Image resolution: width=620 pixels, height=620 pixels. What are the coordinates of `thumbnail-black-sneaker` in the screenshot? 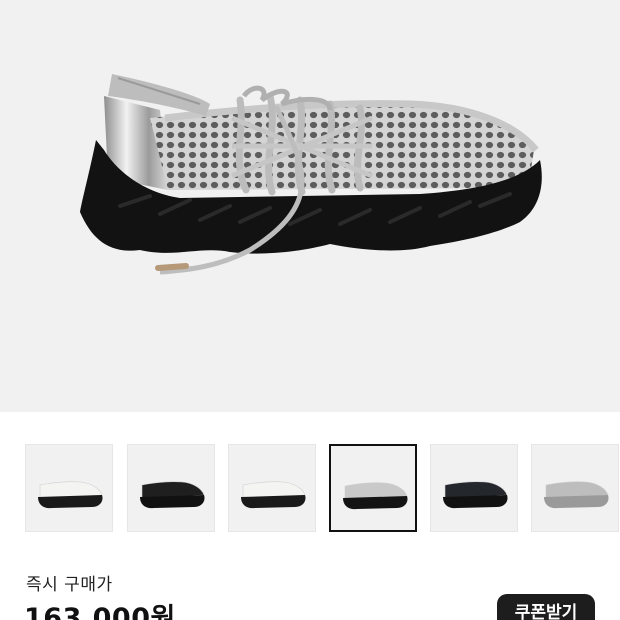 It's located at (171, 488).